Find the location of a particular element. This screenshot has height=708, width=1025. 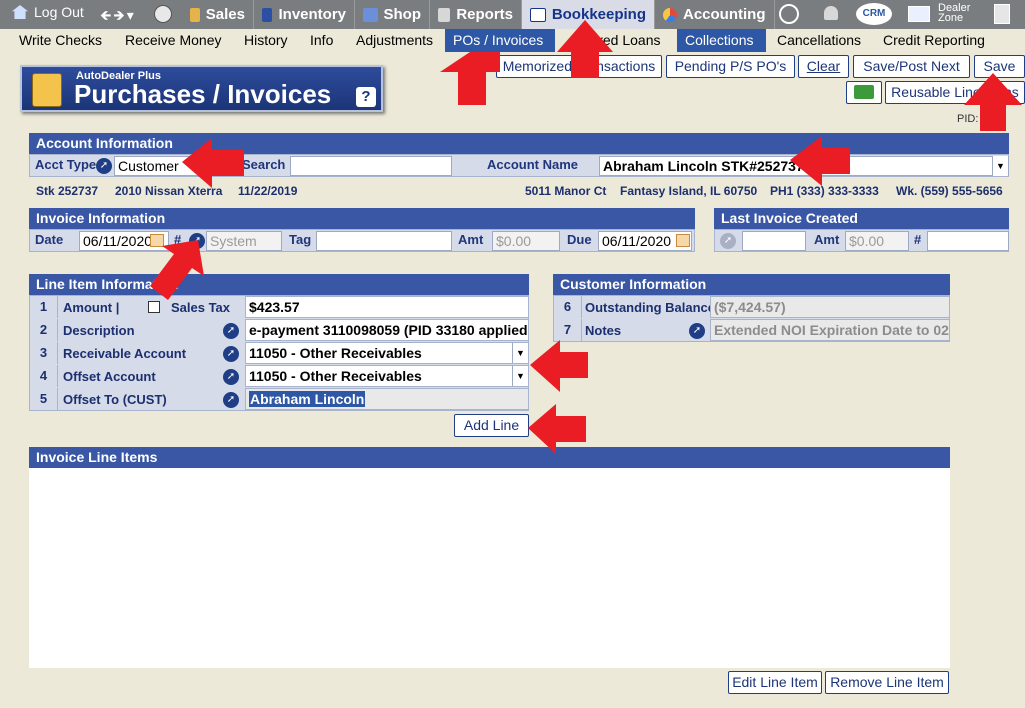

reports-icon is located at coordinates (444, 14).